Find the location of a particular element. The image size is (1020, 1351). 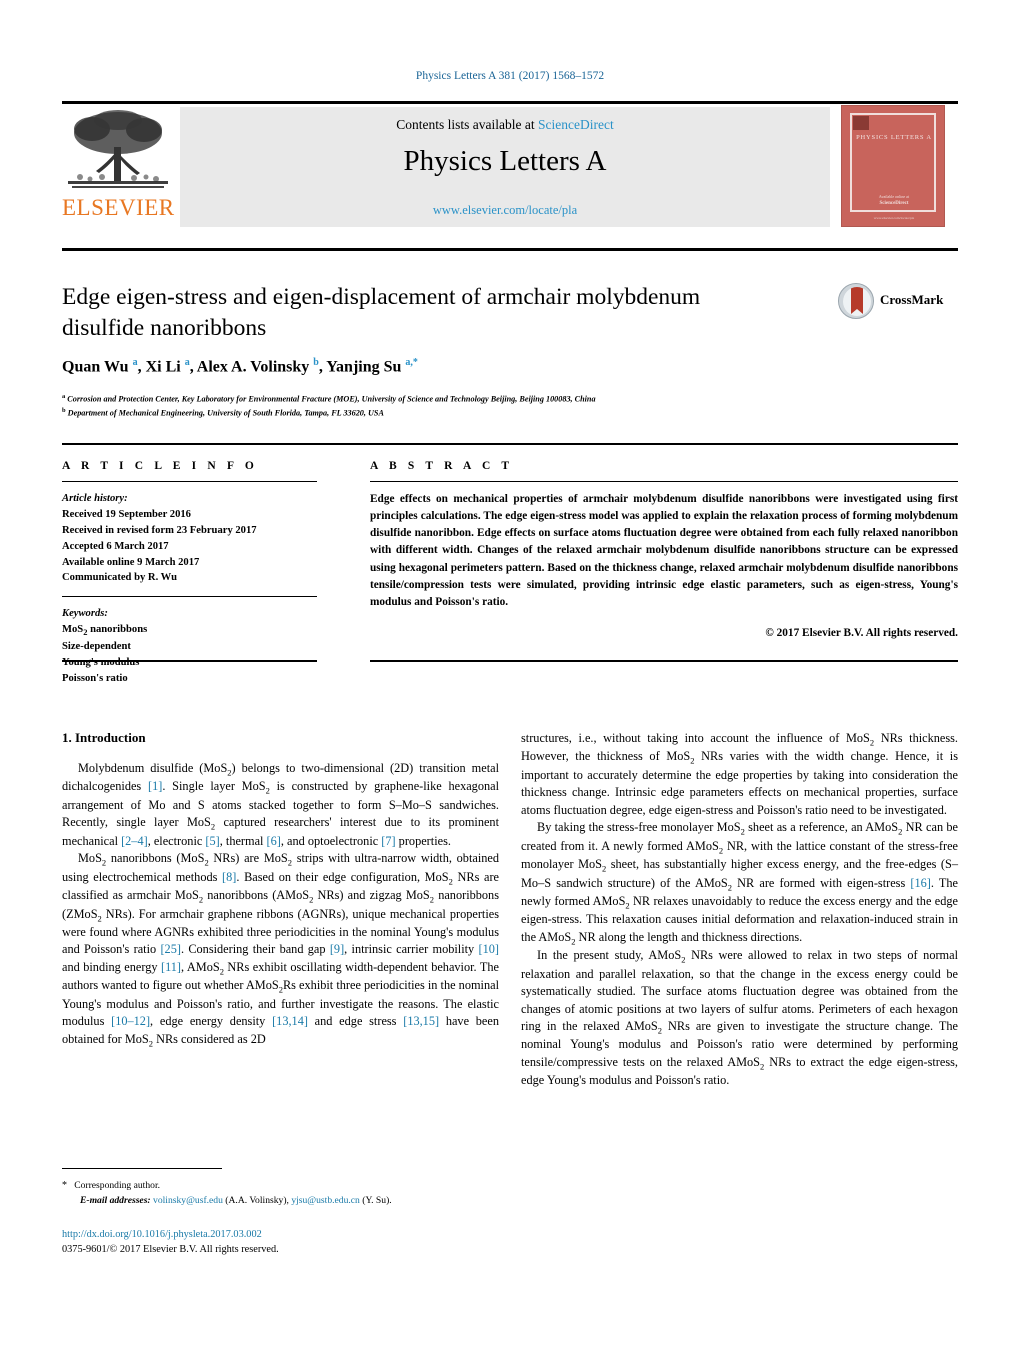

citation-ref: [5] is located at coordinates (212, 841).